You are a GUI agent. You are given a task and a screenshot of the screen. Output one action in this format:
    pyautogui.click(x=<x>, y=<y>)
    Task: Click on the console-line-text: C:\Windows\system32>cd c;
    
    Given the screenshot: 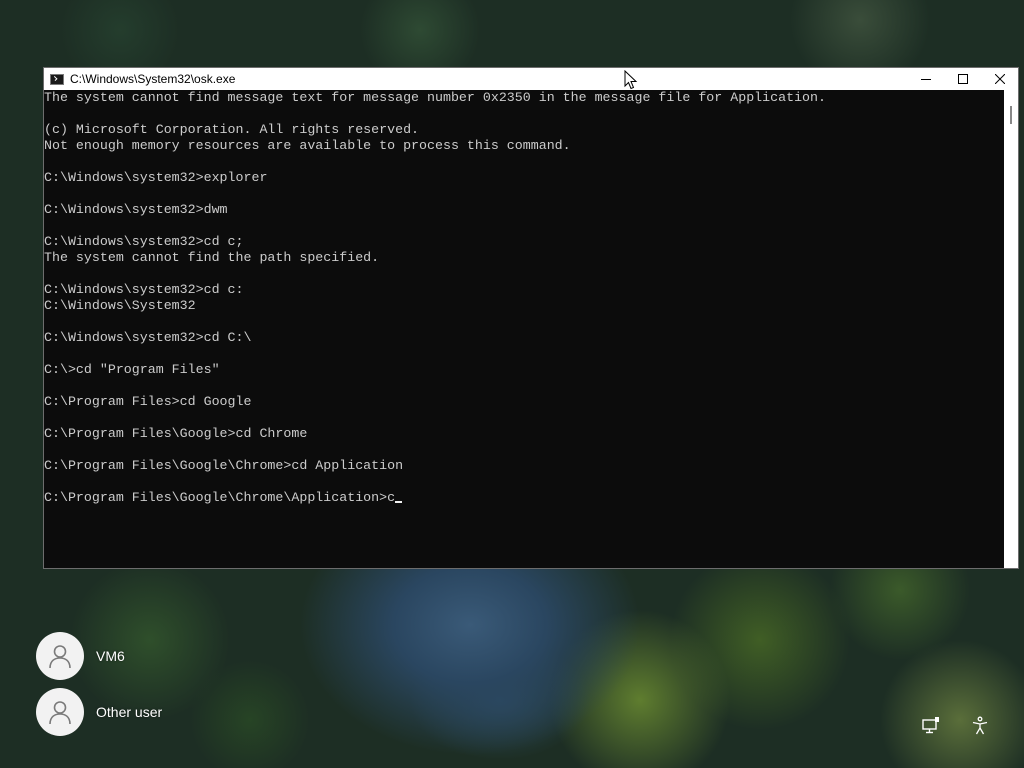 What is the action you would take?
    pyautogui.click(x=144, y=241)
    